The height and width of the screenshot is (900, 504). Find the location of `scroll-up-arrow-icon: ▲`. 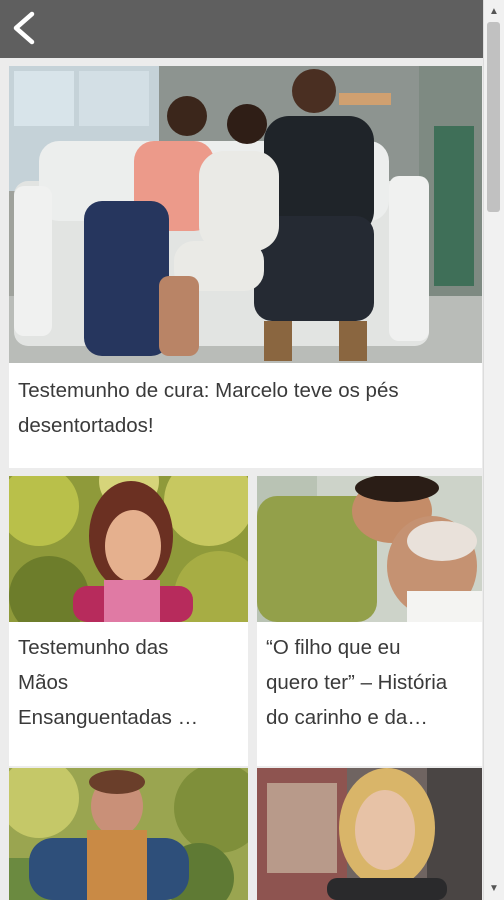

scroll-up-arrow-icon: ▲ is located at coordinates (494, 11).